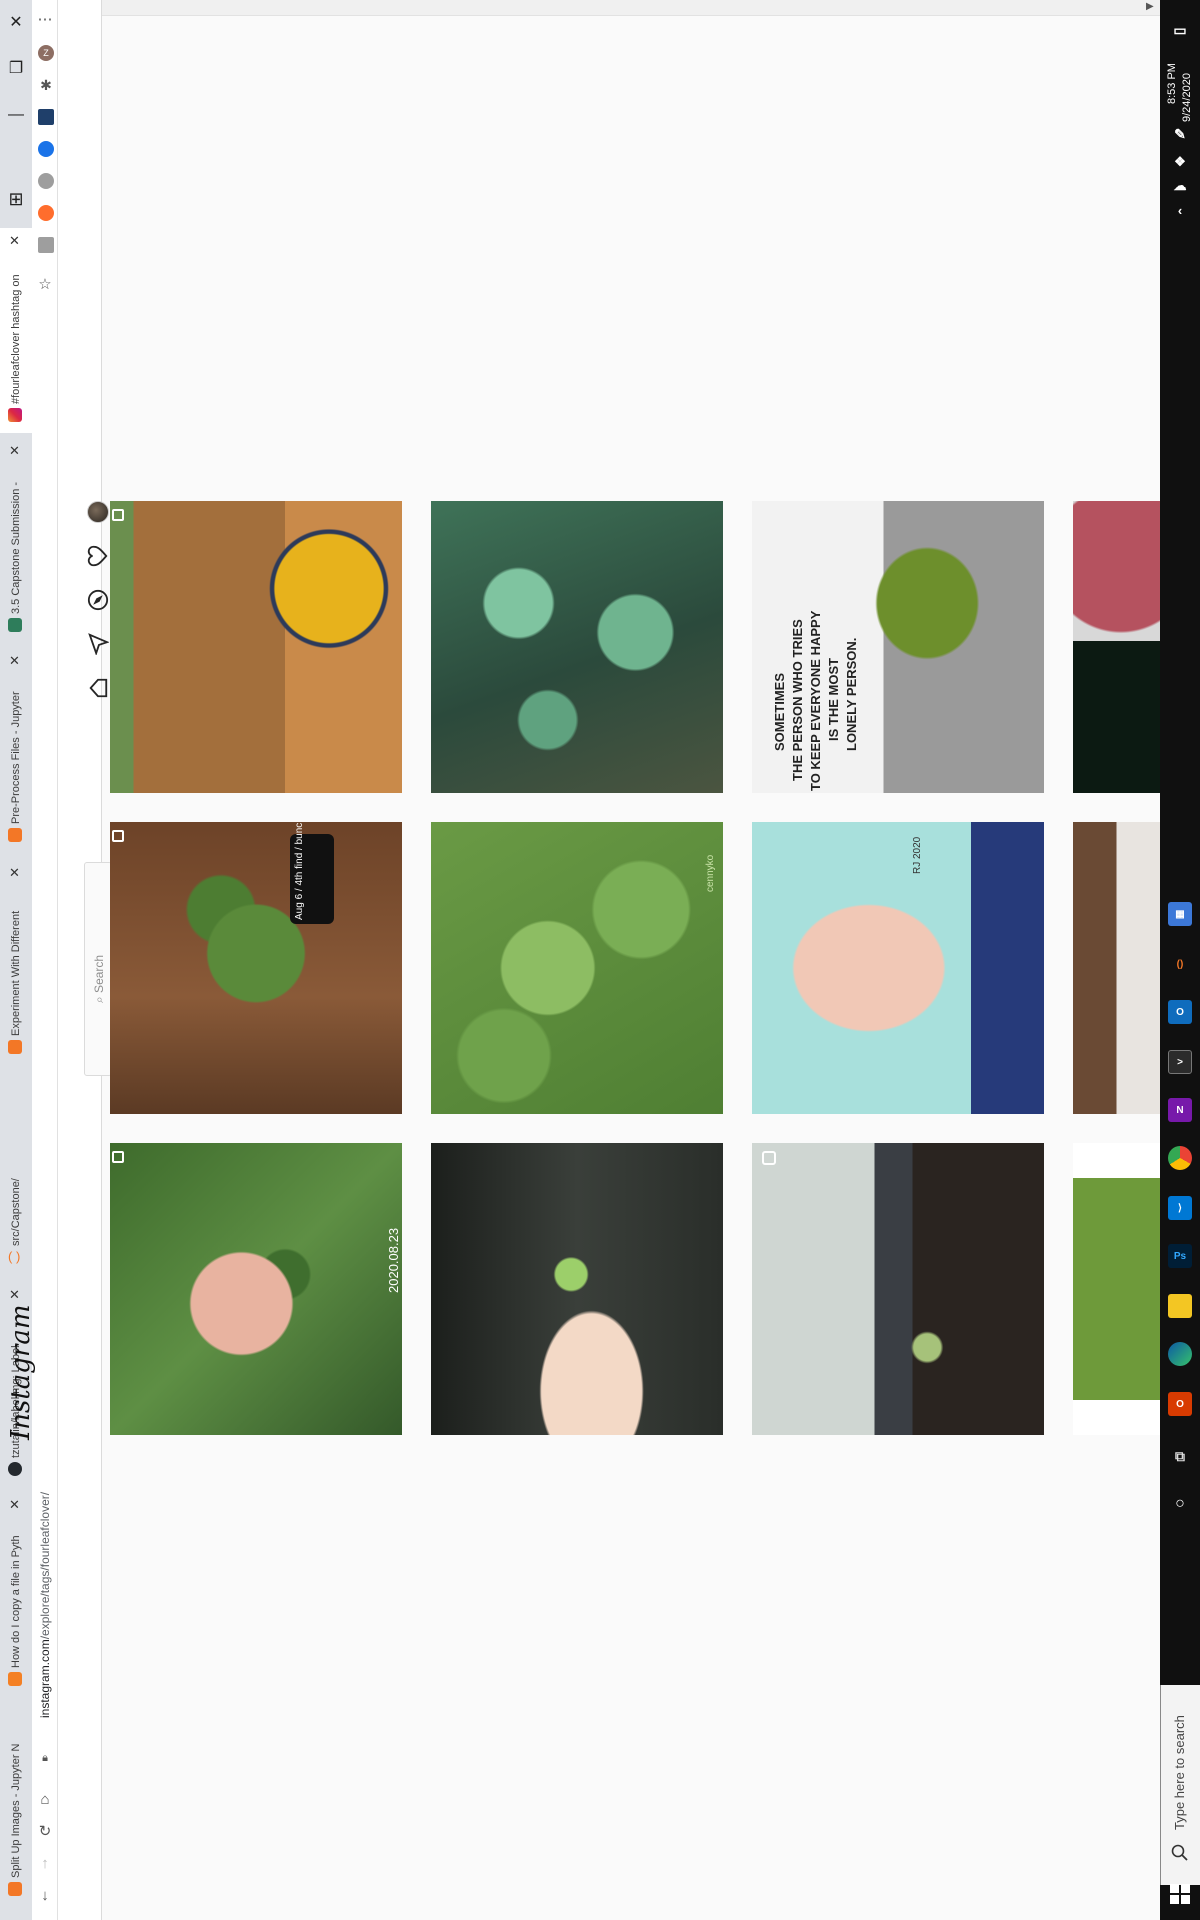 The image size is (1200, 1920). What do you see at coordinates (393, 1260) in the screenshot?
I see `date-stamp: 2020.08.23` at bounding box center [393, 1260].